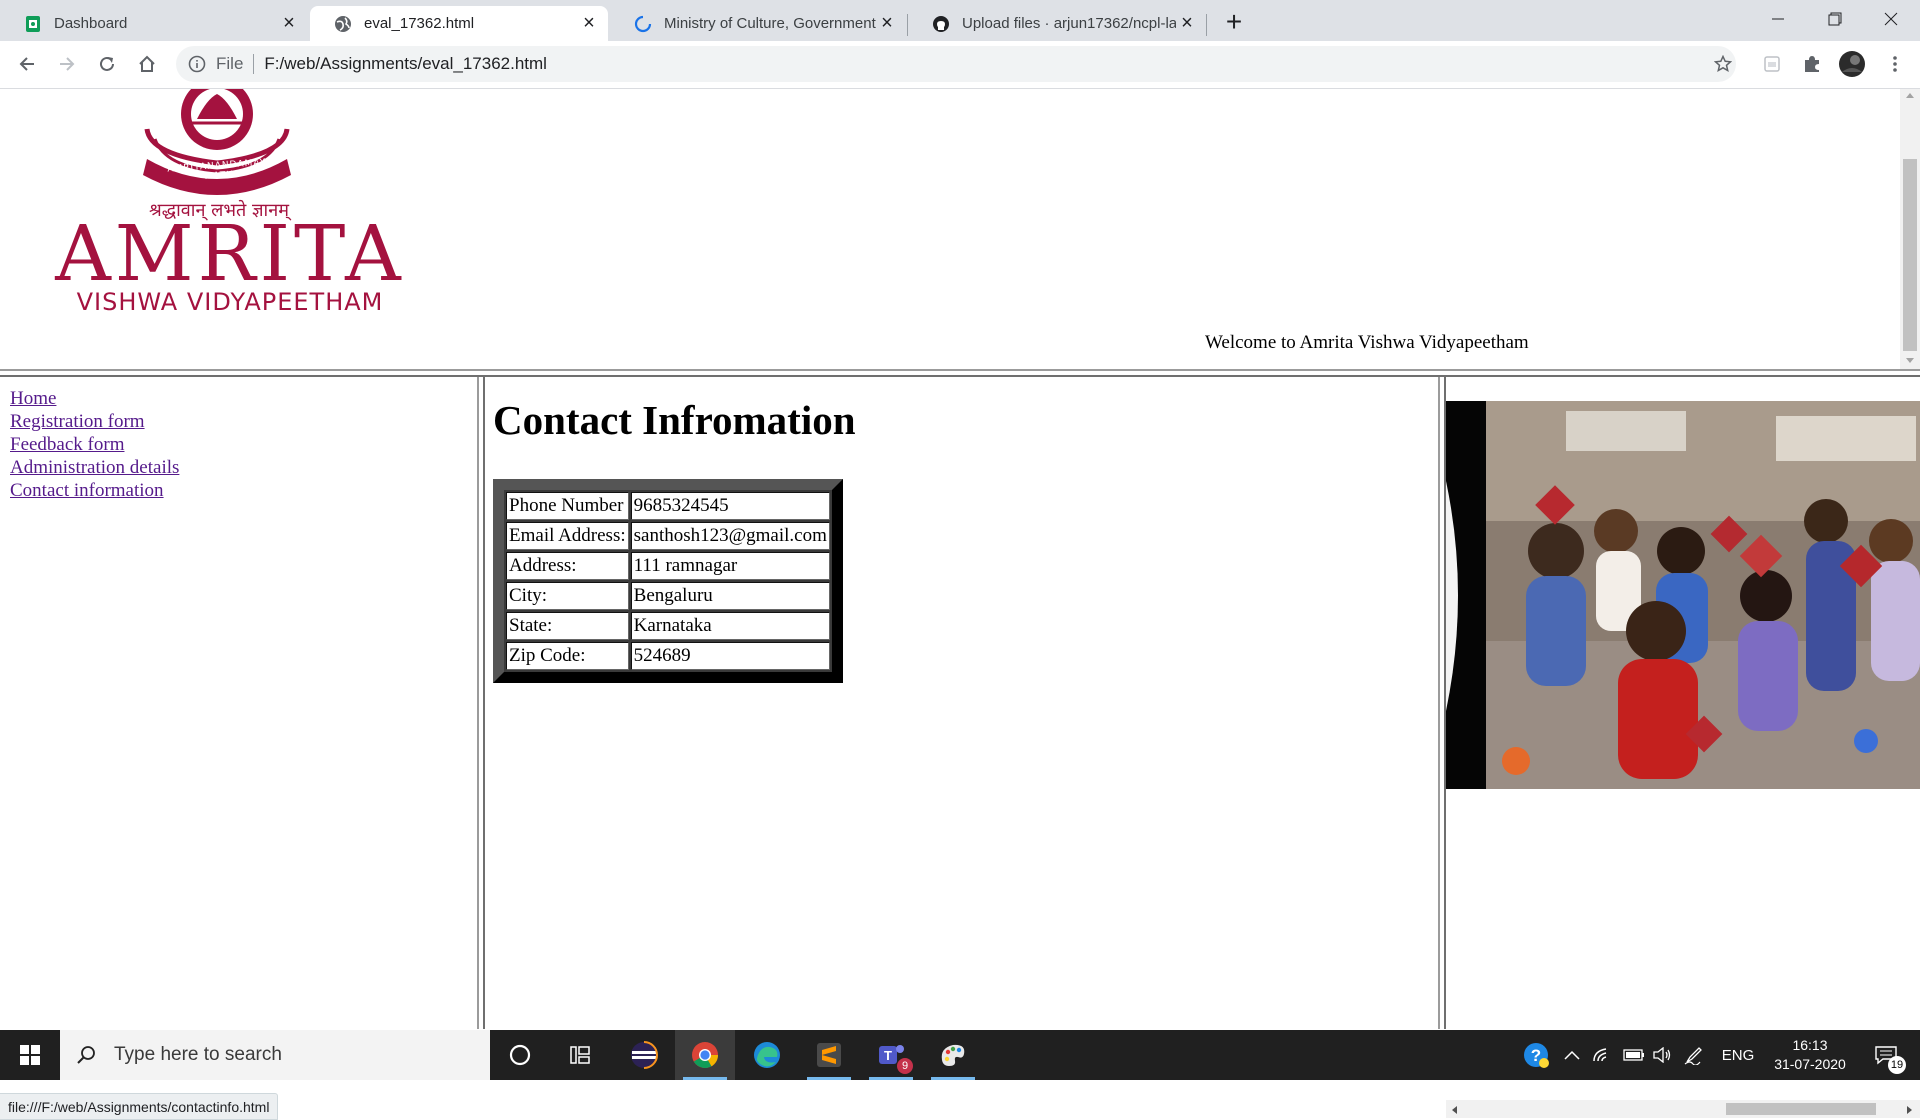 The height and width of the screenshot is (1120, 1920). What do you see at coordinates (1662, 1055) in the screenshot?
I see `speaker-icon` at bounding box center [1662, 1055].